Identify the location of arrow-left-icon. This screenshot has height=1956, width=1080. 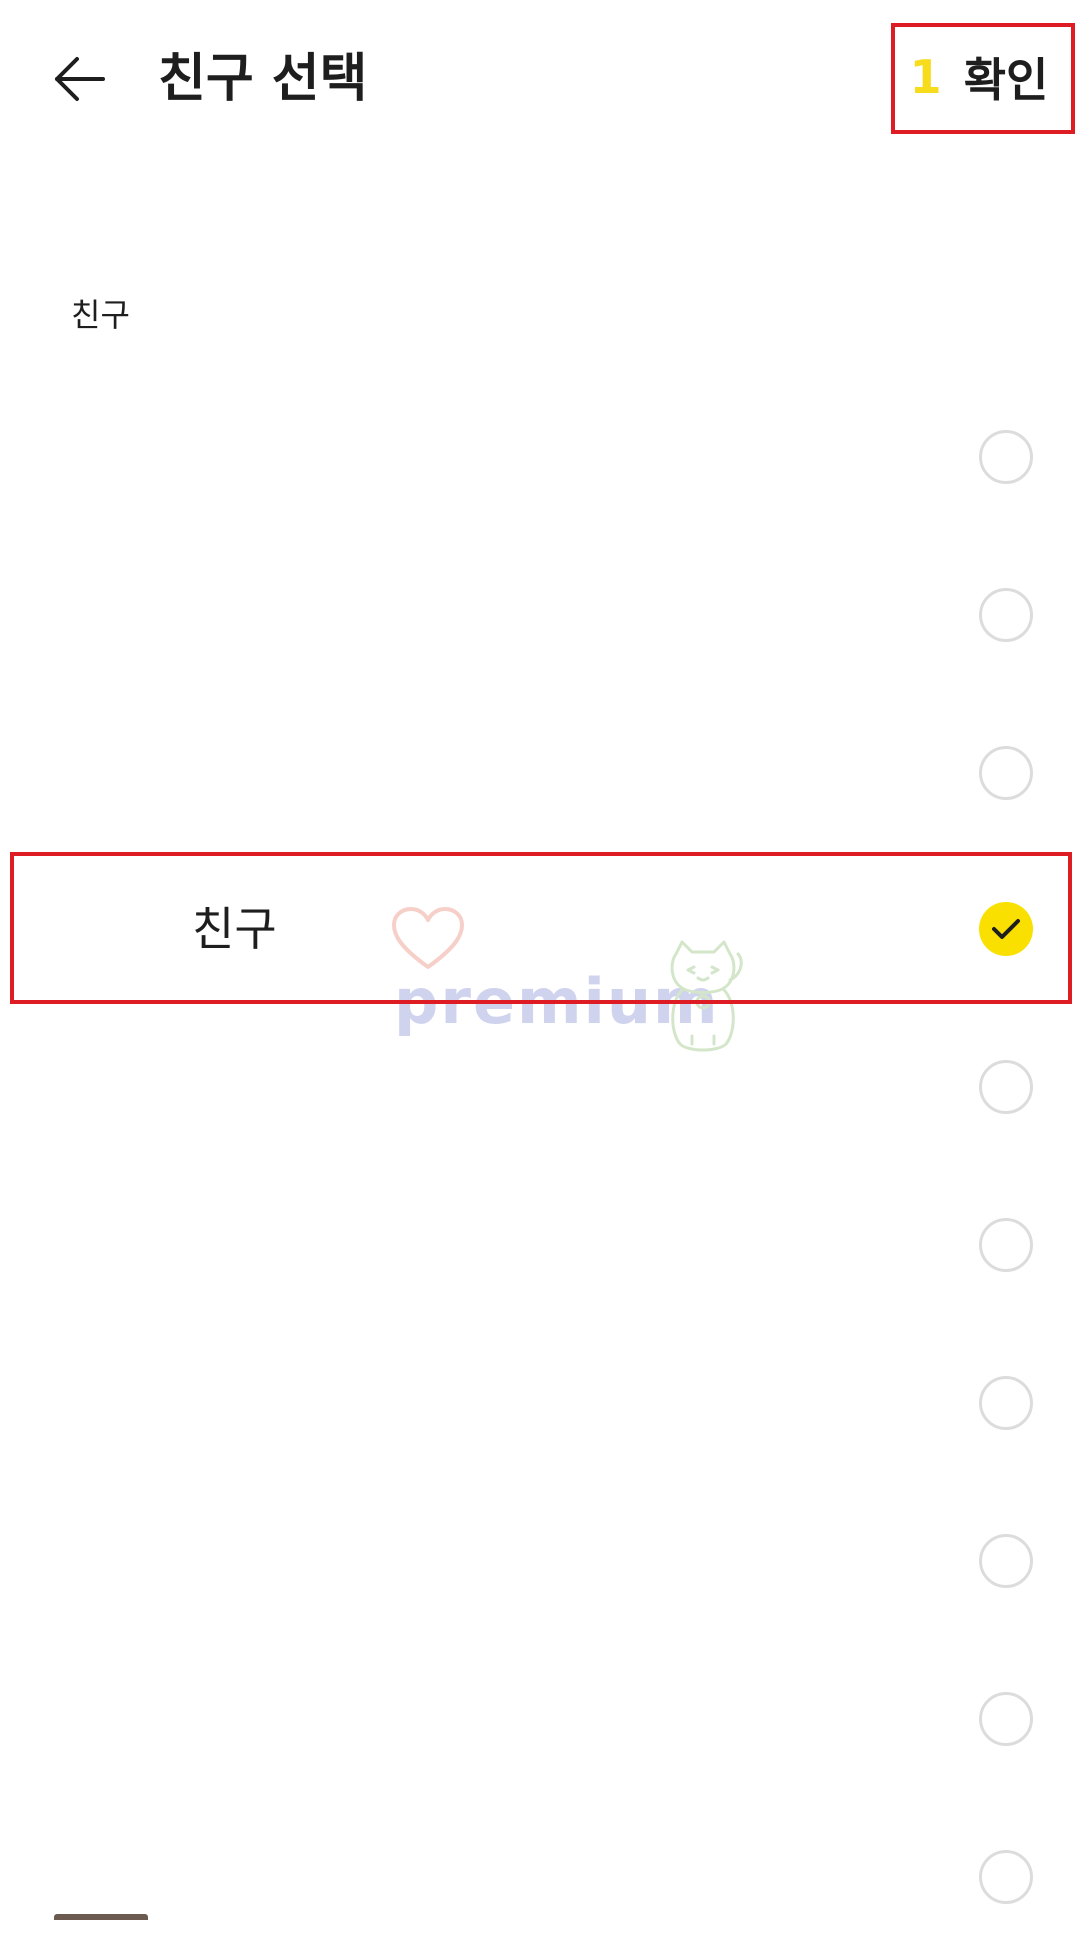
(80, 79).